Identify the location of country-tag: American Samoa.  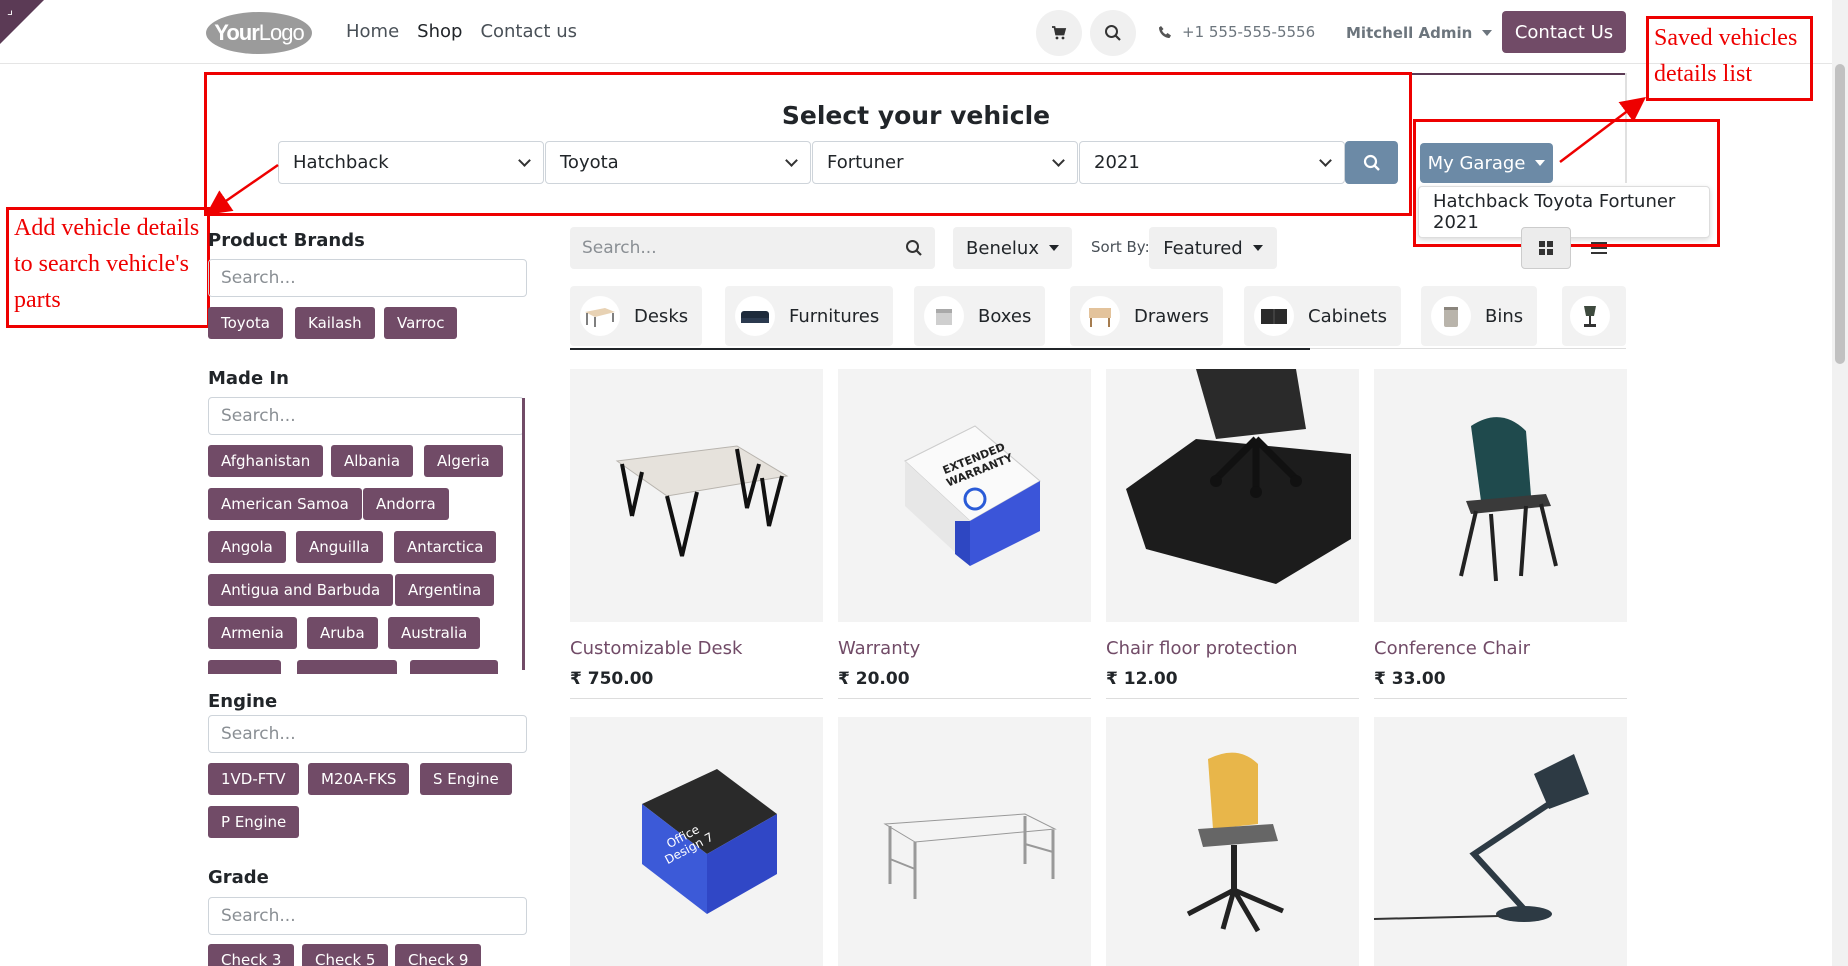
(285, 504).